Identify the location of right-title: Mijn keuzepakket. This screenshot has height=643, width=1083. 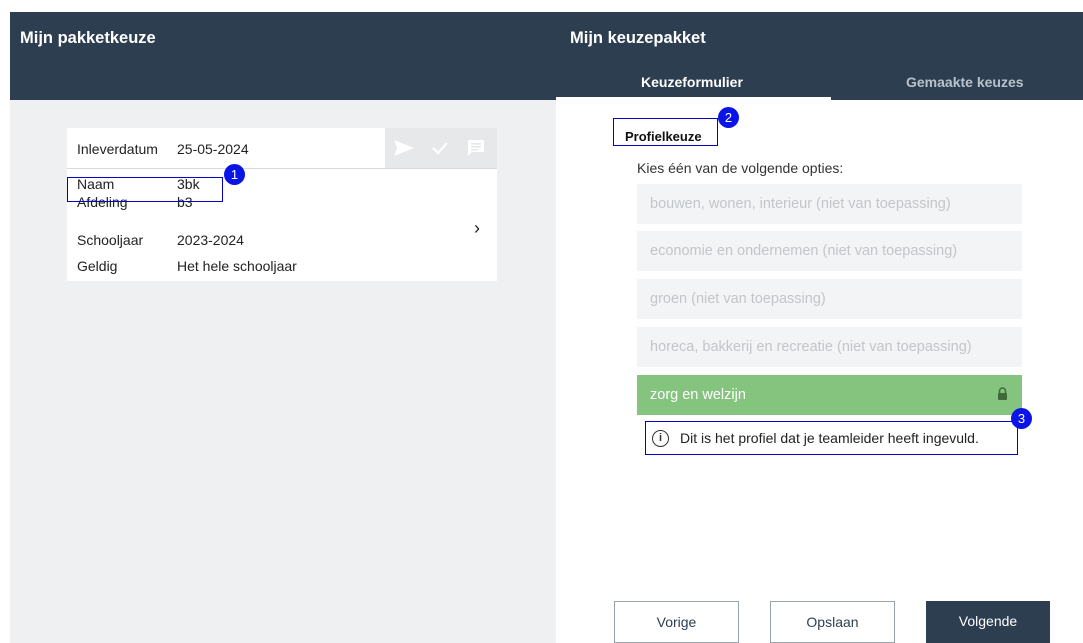
(638, 38).